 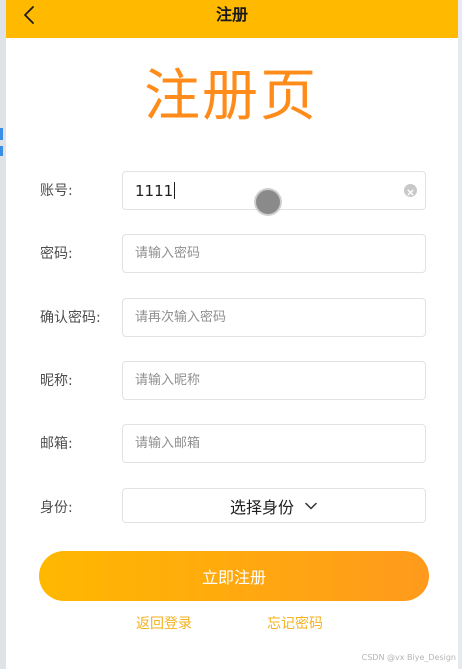 What do you see at coordinates (231, 96) in the screenshot?
I see `page-title: 注册页` at bounding box center [231, 96].